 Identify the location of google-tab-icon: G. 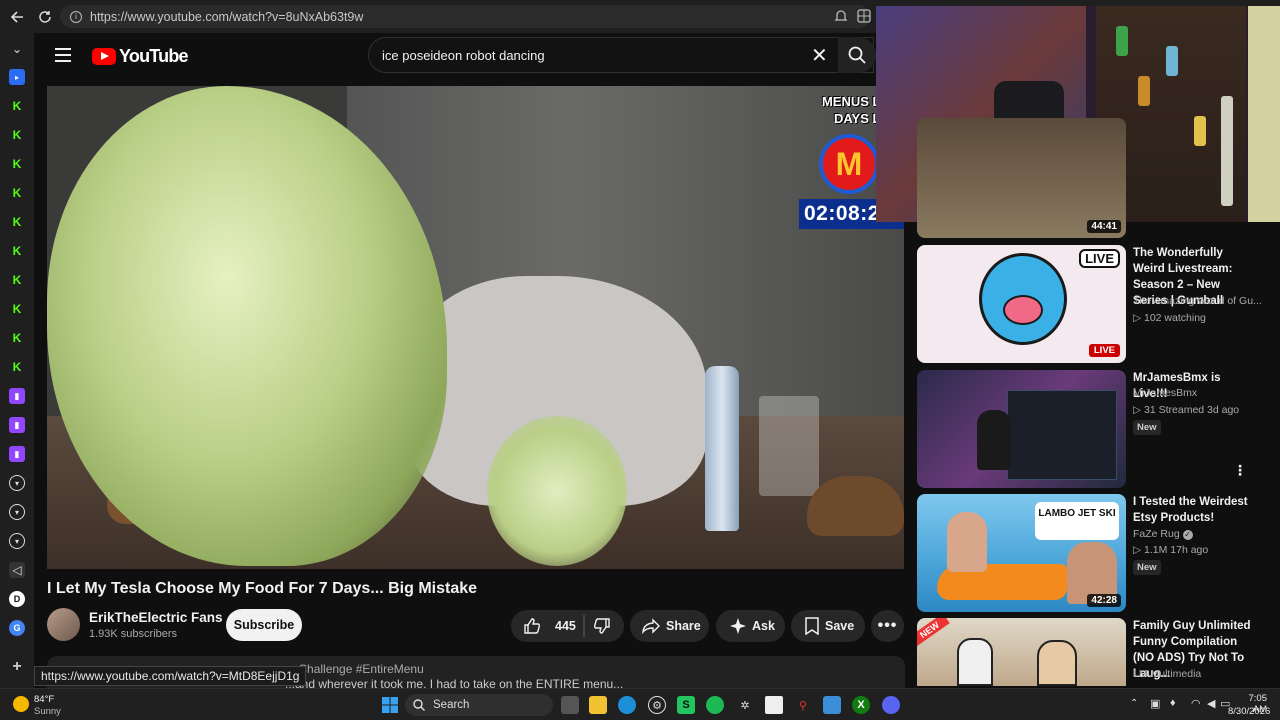
(17, 628).